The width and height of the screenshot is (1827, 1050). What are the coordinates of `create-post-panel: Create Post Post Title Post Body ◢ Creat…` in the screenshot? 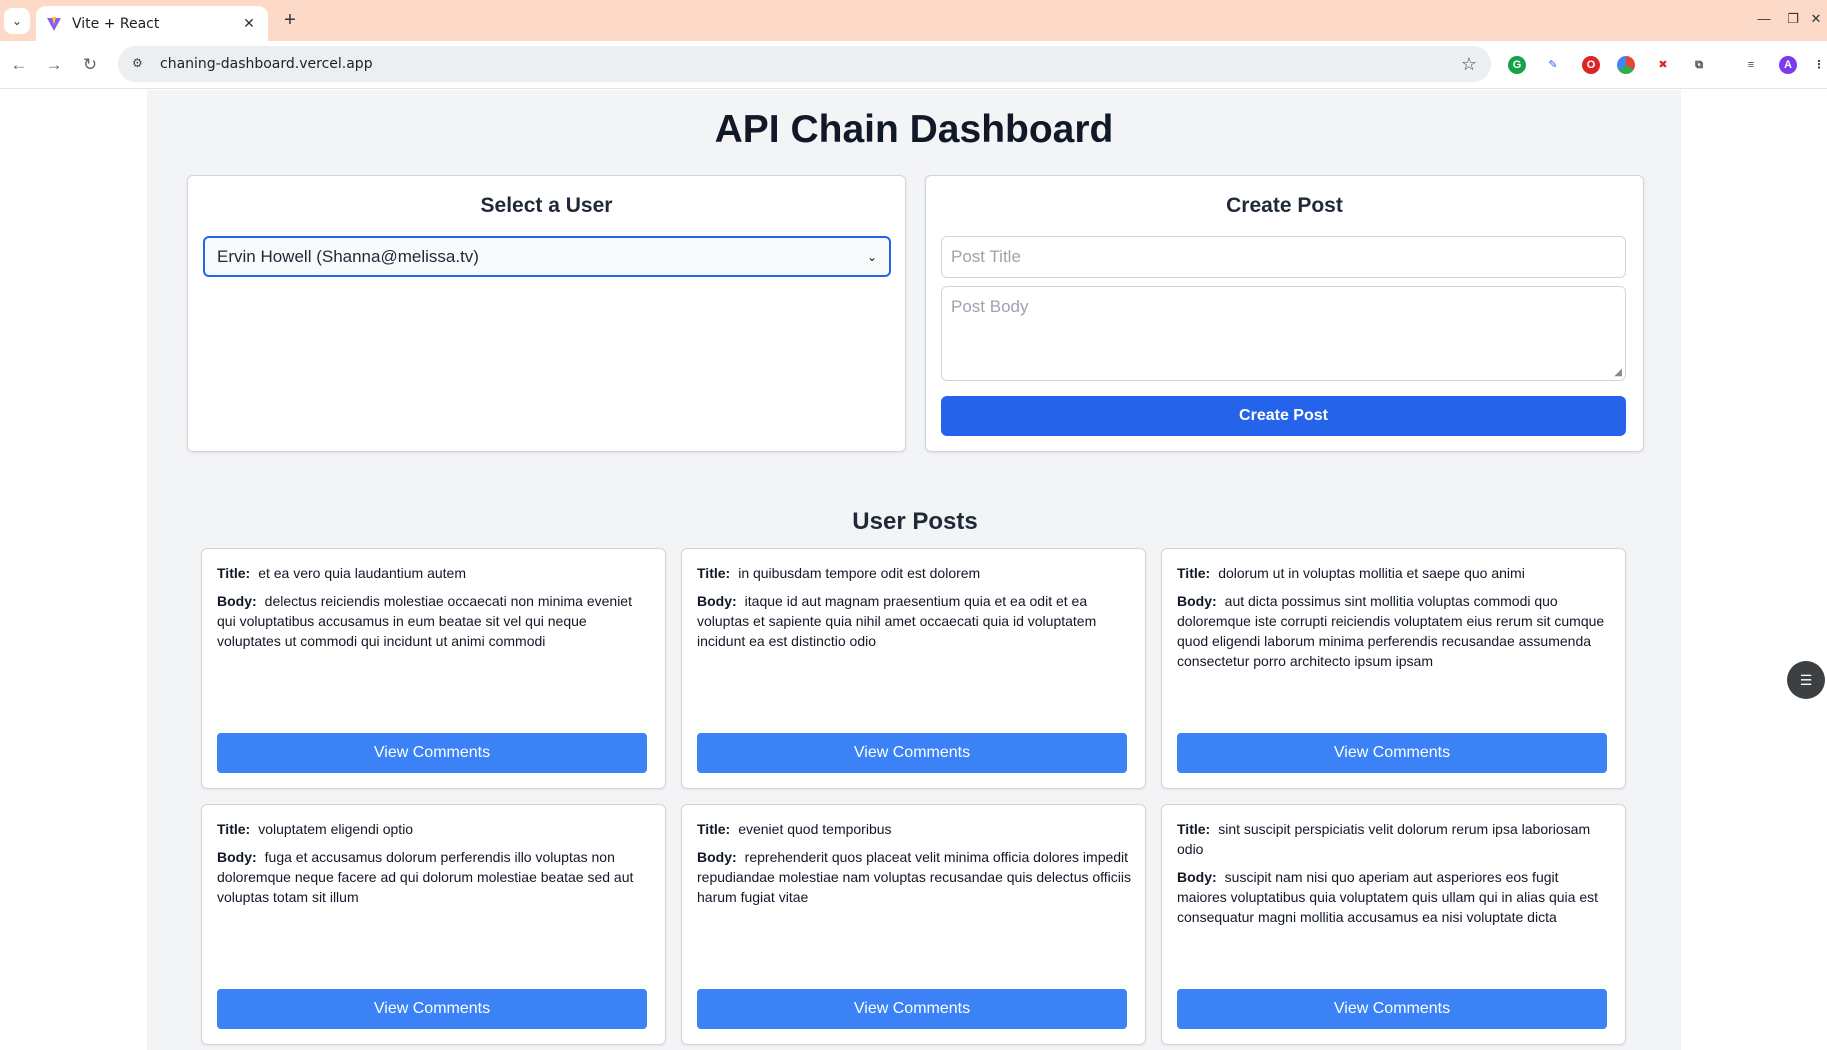 It's located at (1284, 313).